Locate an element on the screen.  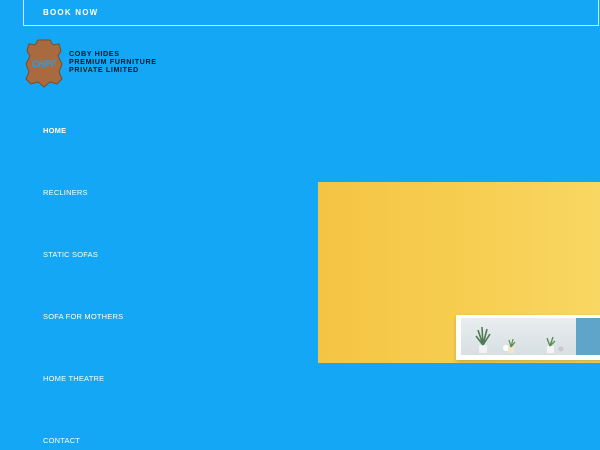
nav-item-home: HOME is located at coordinates (54, 130).